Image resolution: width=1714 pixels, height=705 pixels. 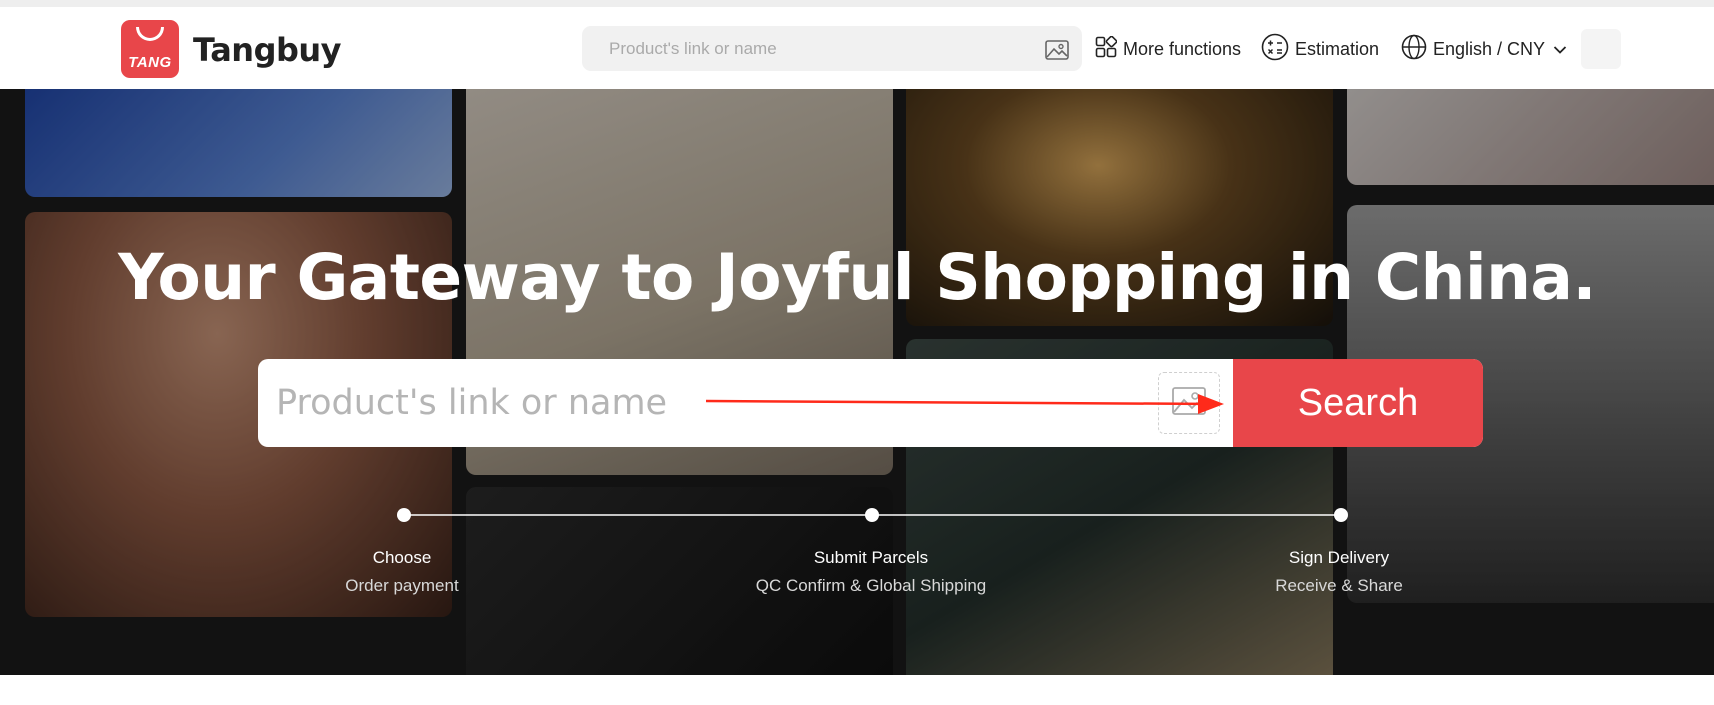 I want to click on estimation-button: Estimation, so click(x=1320, y=49).